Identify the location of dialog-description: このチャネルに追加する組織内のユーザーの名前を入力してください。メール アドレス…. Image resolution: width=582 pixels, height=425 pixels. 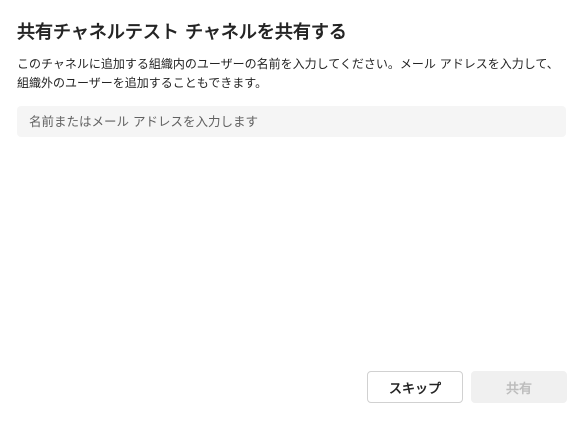
(288, 73).